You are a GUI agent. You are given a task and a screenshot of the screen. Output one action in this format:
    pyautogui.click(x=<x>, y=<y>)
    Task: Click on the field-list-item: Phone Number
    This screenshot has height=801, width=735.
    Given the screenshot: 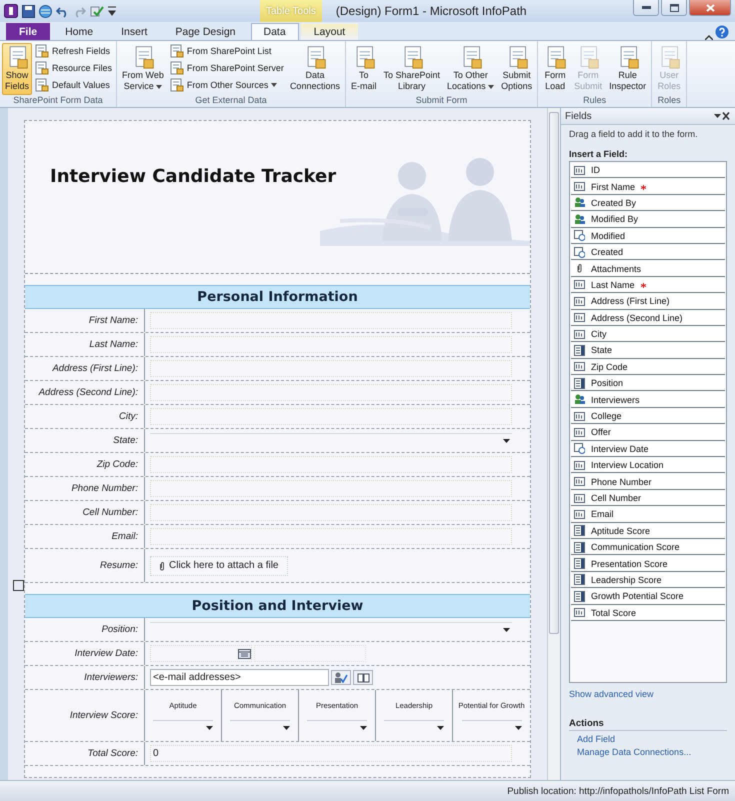 What is the action you would take?
    pyautogui.click(x=648, y=482)
    